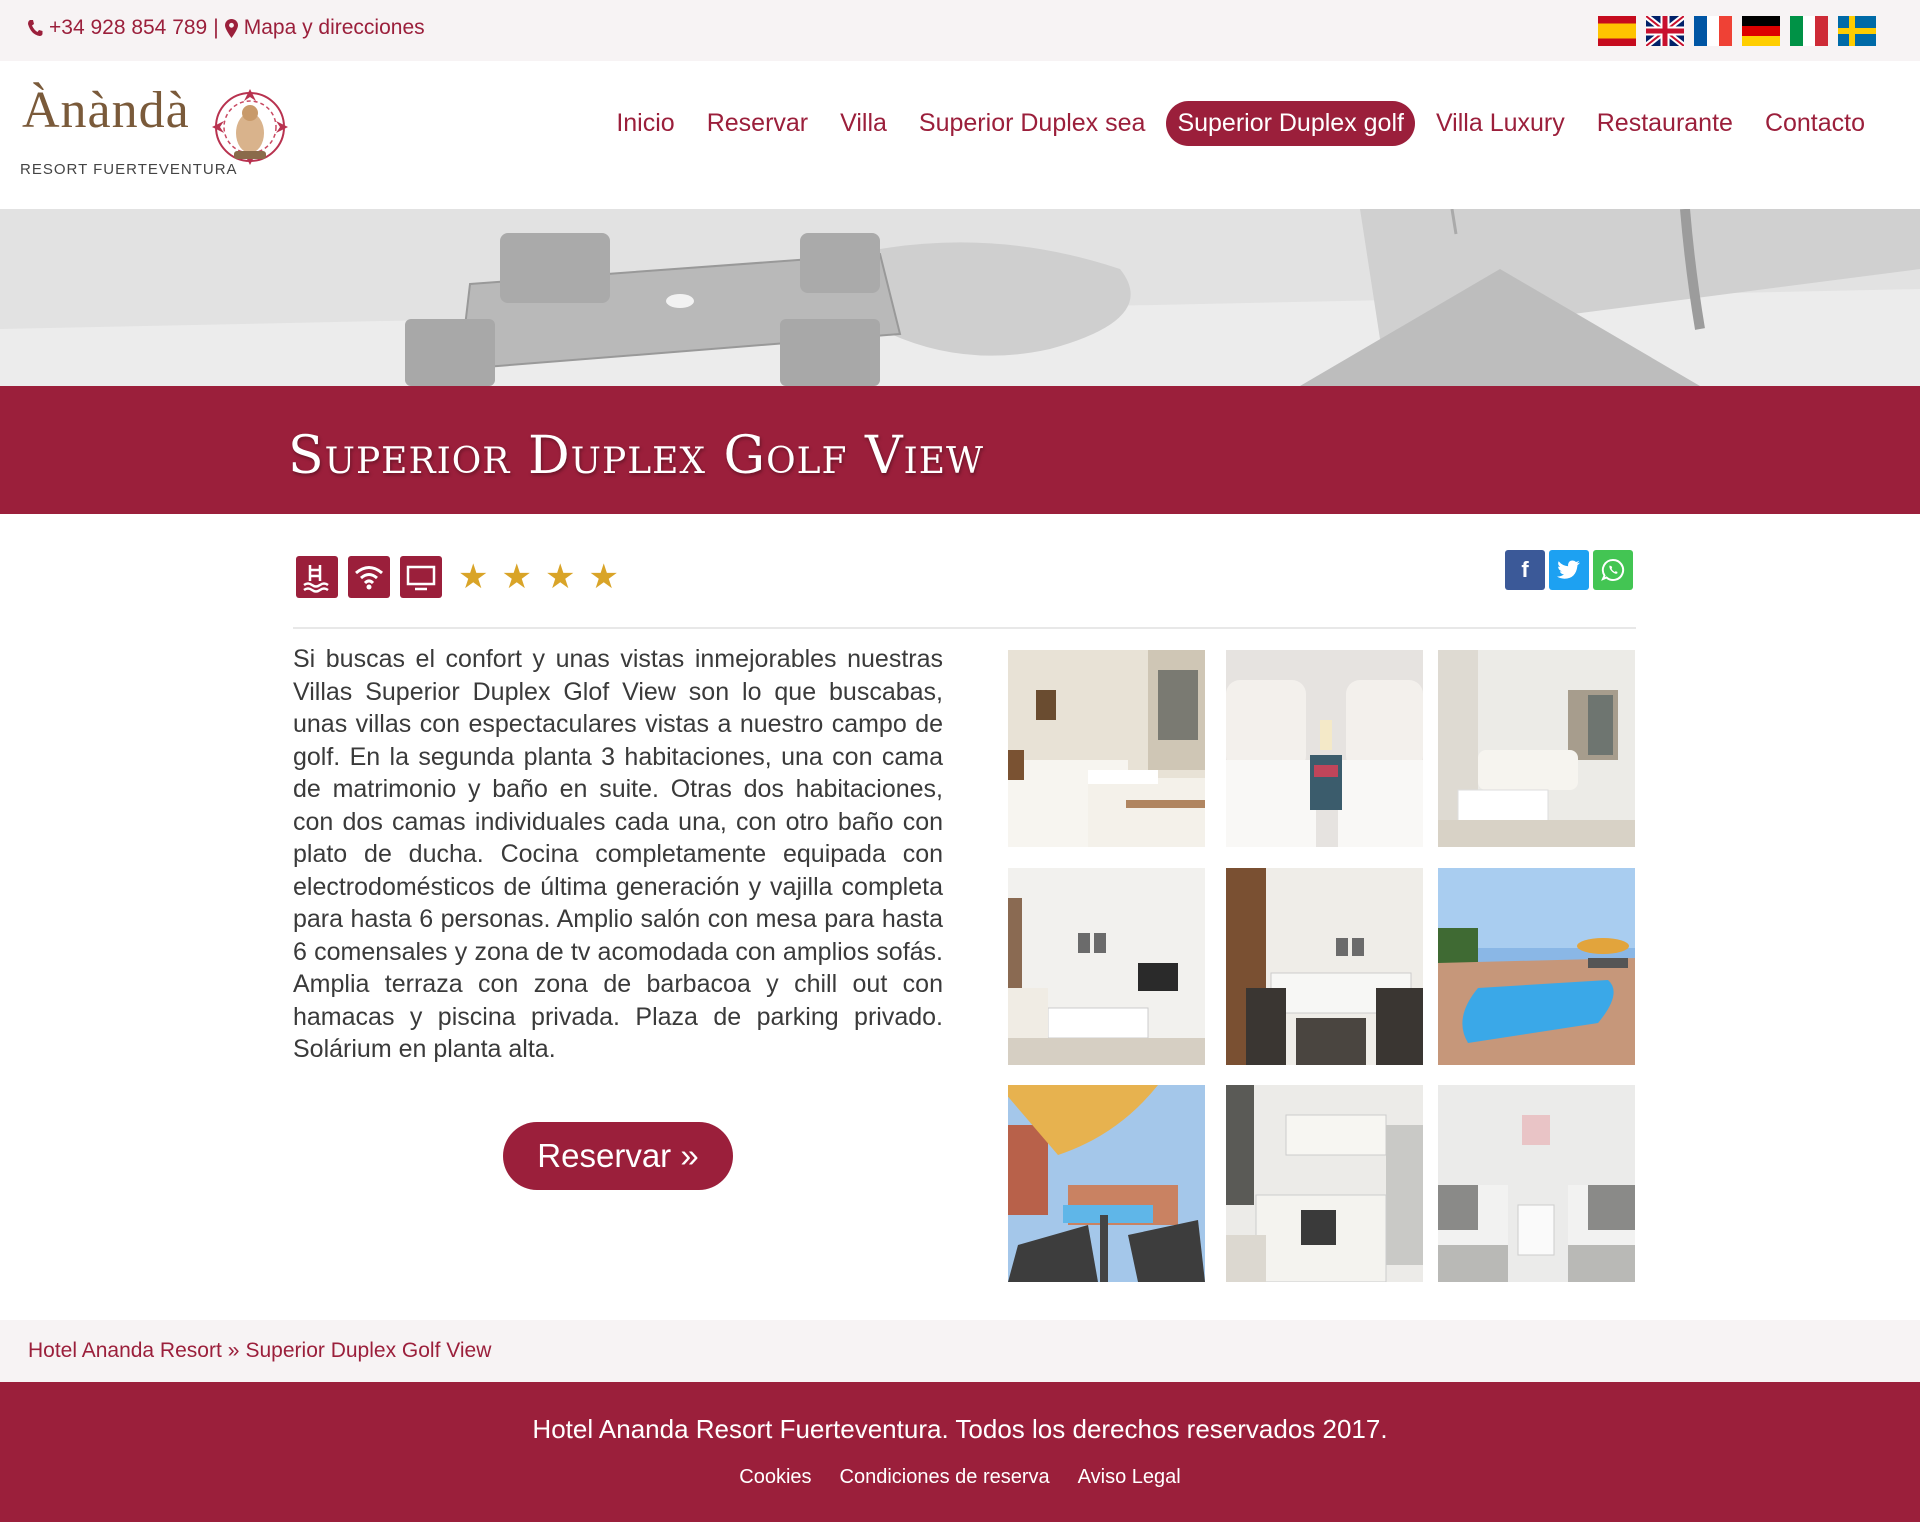 This screenshot has height=1522, width=1920. I want to click on amenities-list, so click(369, 577).